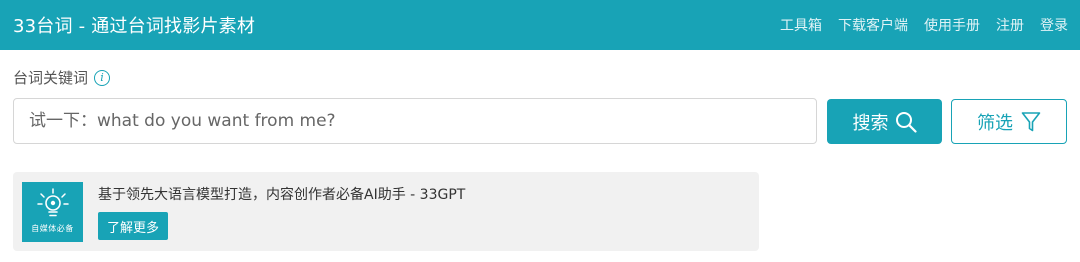 The height and width of the screenshot is (262, 1080). I want to click on filter-icon, so click(1031, 121).